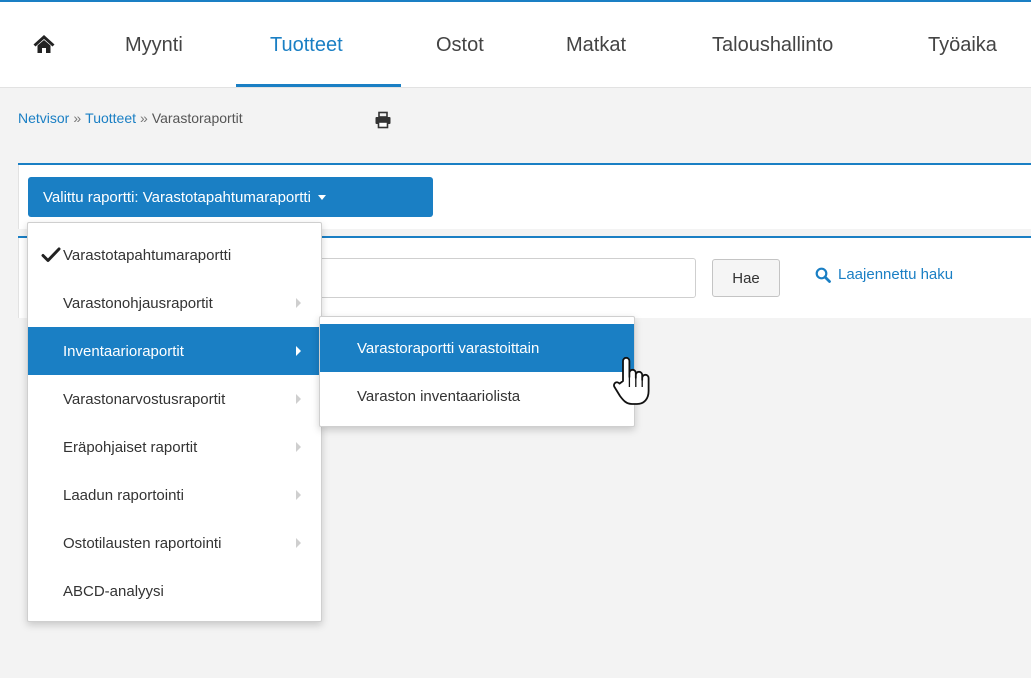 Image resolution: width=1031 pixels, height=678 pixels. What do you see at coordinates (138, 303) in the screenshot?
I see `menu-item-label: Varastonohjausraportit` at bounding box center [138, 303].